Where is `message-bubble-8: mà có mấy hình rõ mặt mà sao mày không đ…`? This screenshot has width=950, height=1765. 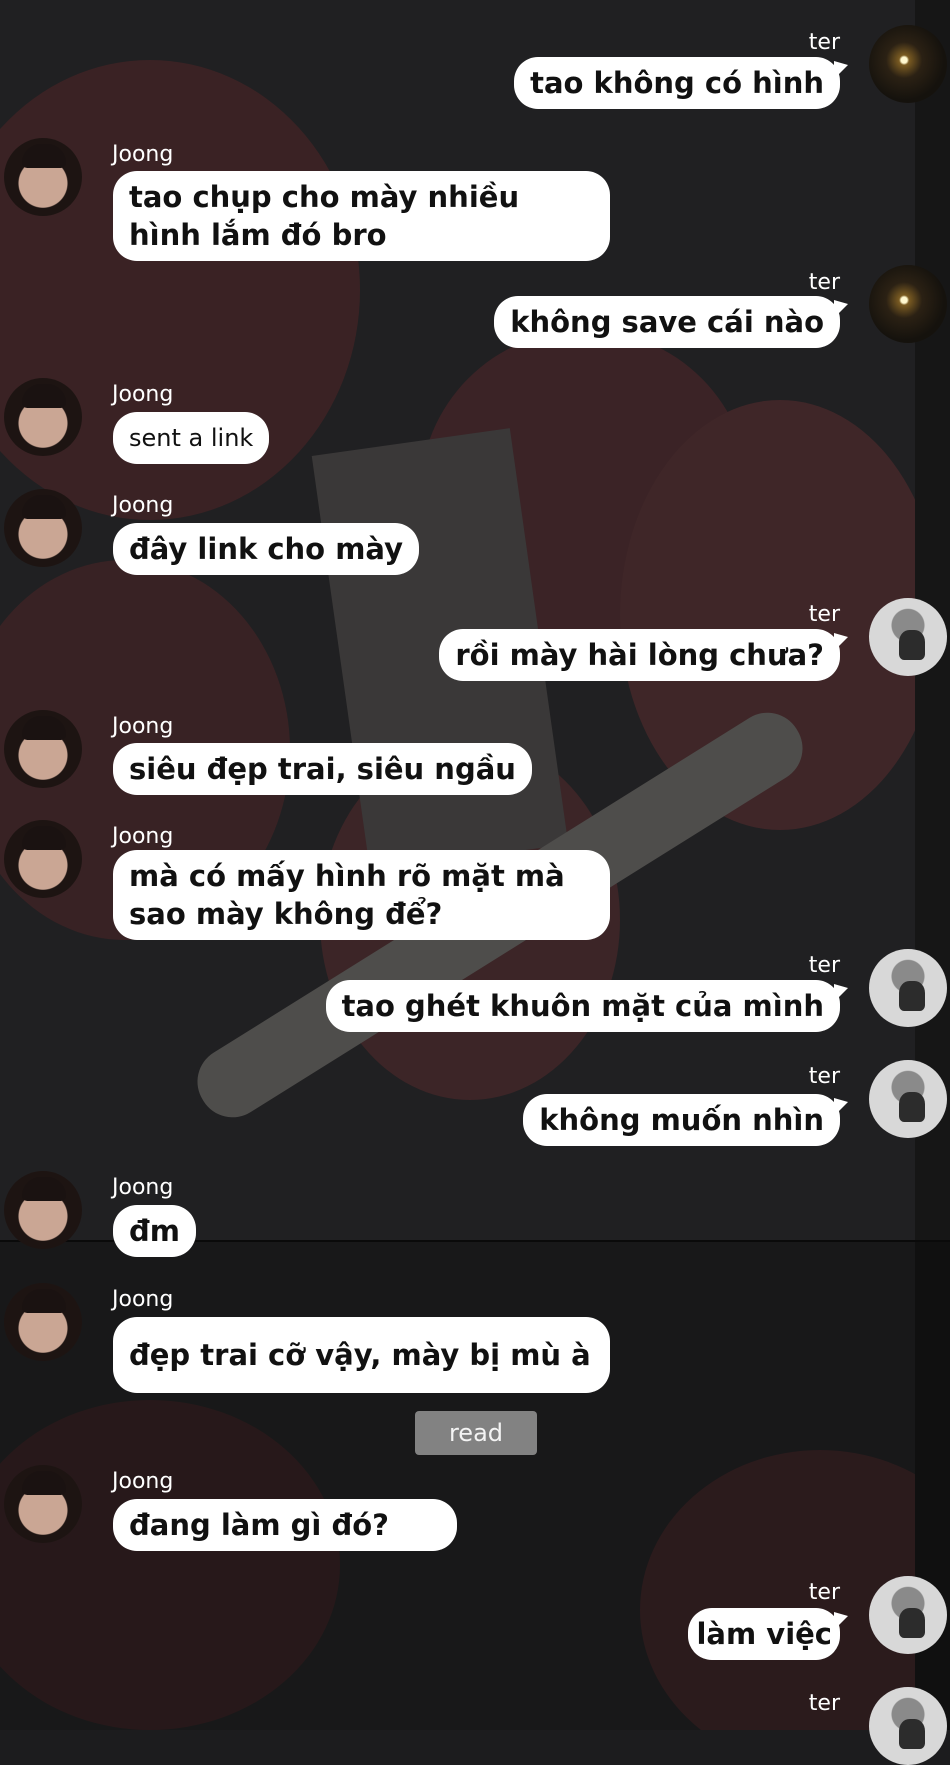
message-bubble-8: mà có mấy hình rõ mặt mà sao mày không đ… is located at coordinates (361, 895).